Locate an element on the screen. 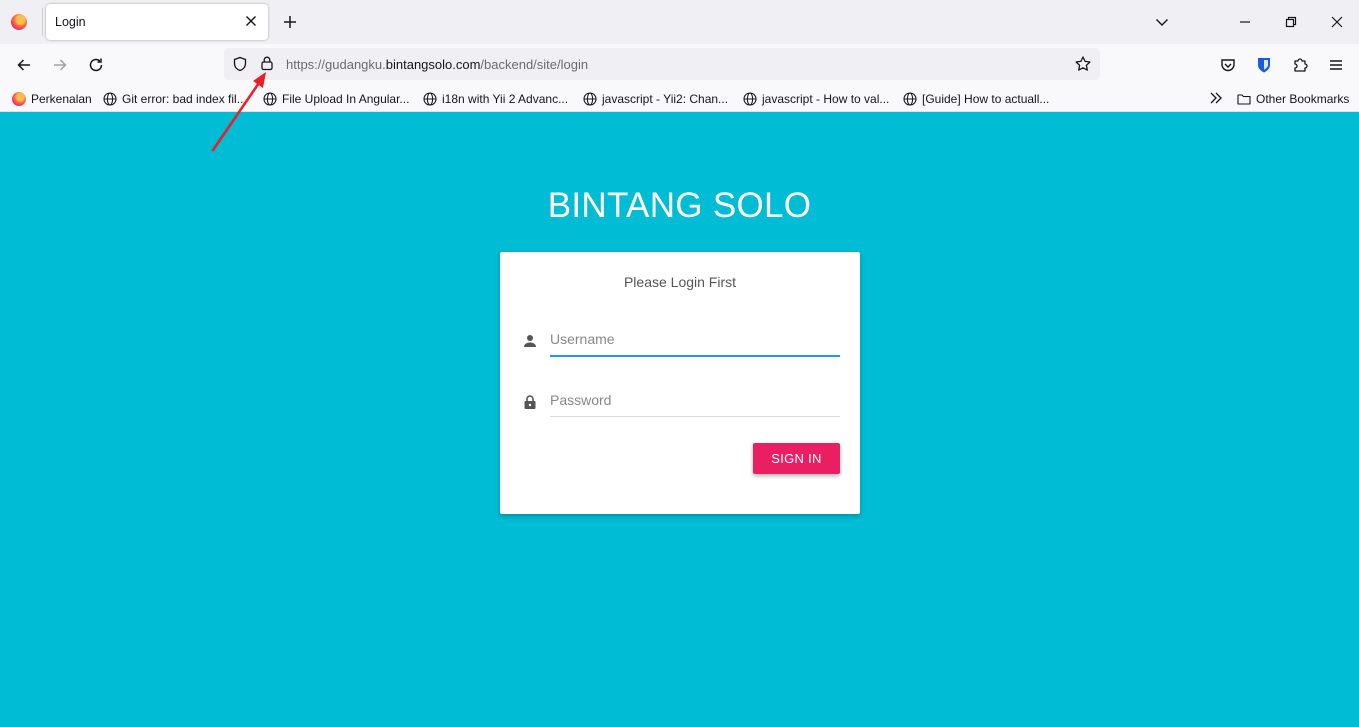  brand-title: BINTANG SOLO is located at coordinates (679, 205).